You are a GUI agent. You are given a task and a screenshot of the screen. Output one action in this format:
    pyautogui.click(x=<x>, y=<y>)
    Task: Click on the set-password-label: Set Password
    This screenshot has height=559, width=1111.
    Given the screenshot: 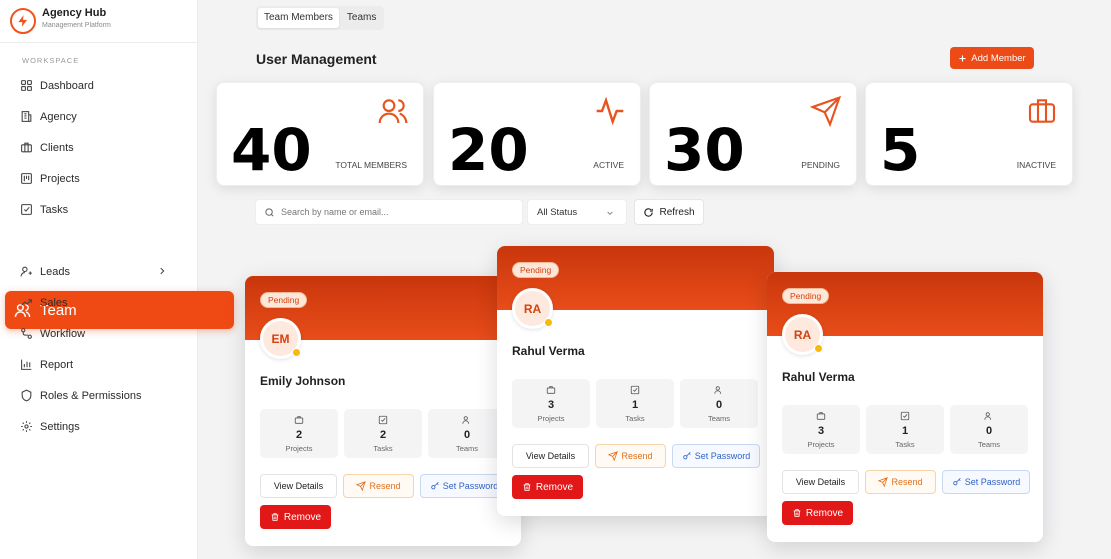 What is the action you would take?
    pyautogui.click(x=992, y=482)
    